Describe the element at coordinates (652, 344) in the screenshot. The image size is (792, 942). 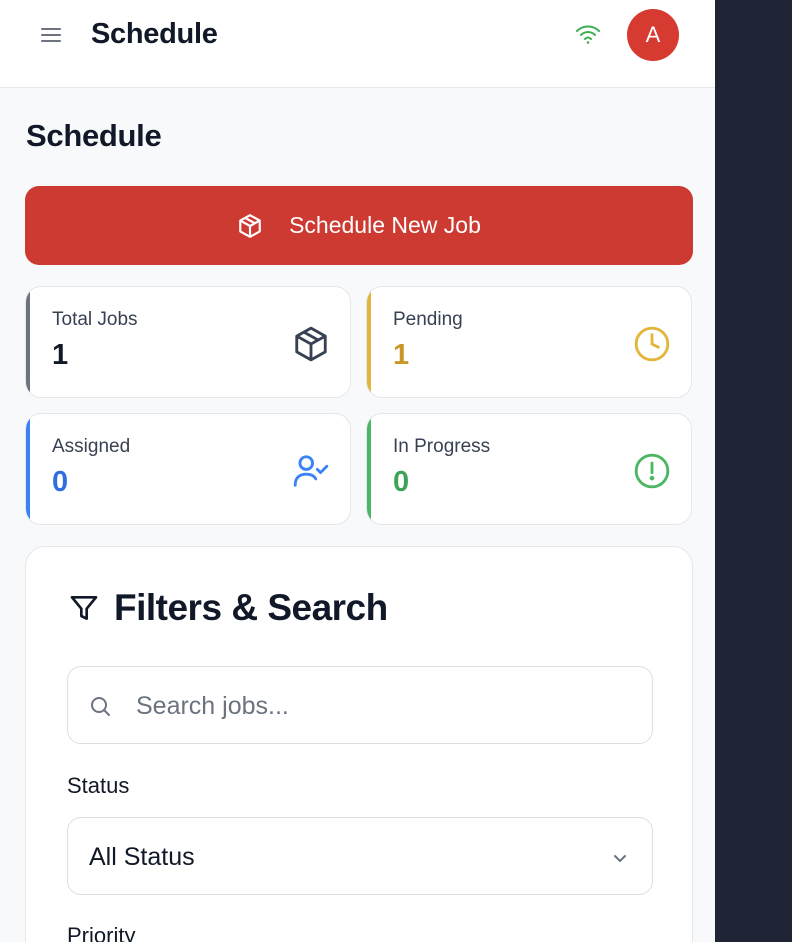
I see `clock-icon` at that location.